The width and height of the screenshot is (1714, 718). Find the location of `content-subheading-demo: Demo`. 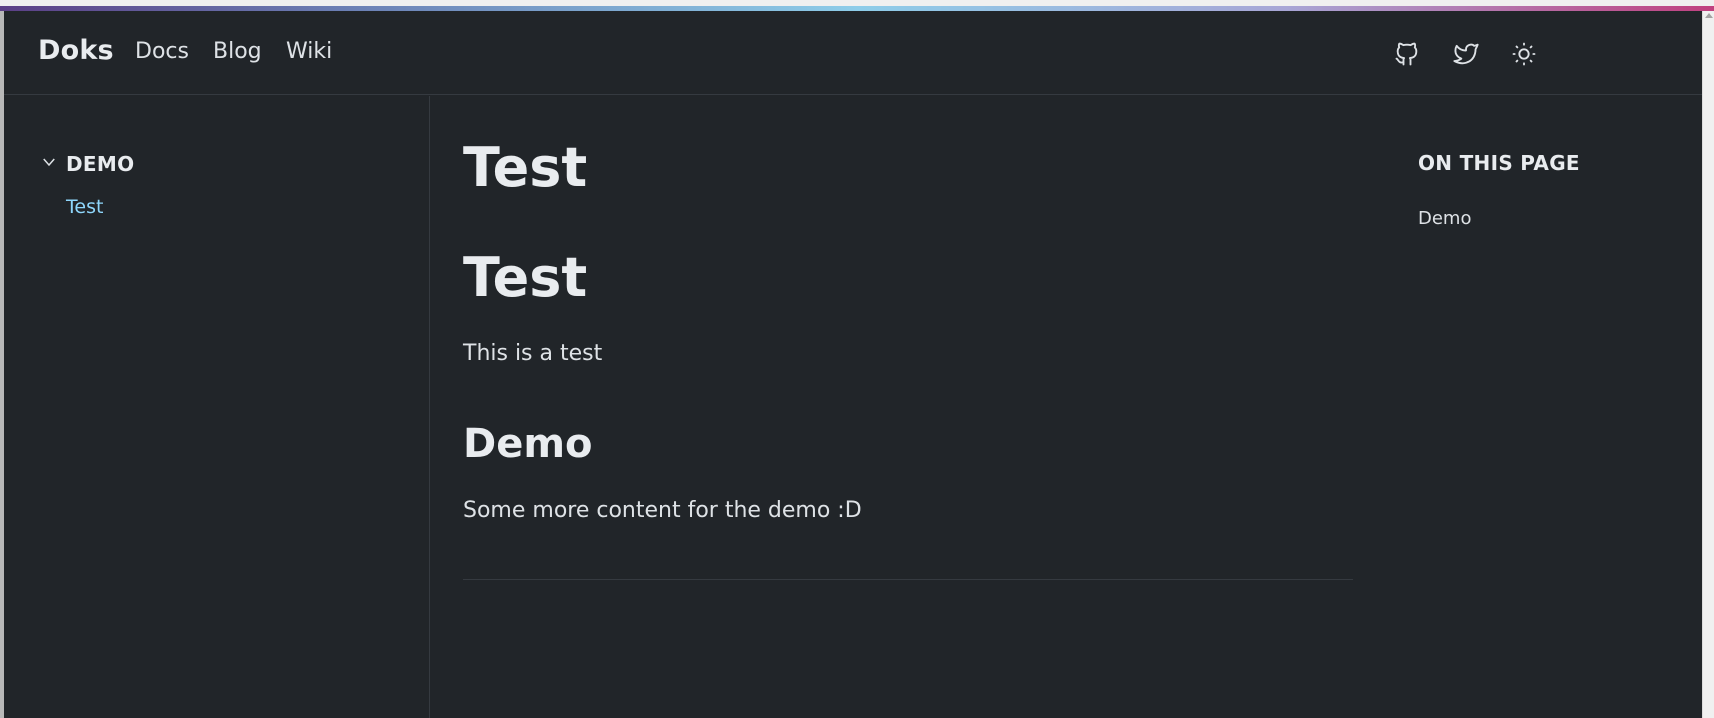

content-subheading-demo: Demo is located at coordinates (528, 444).